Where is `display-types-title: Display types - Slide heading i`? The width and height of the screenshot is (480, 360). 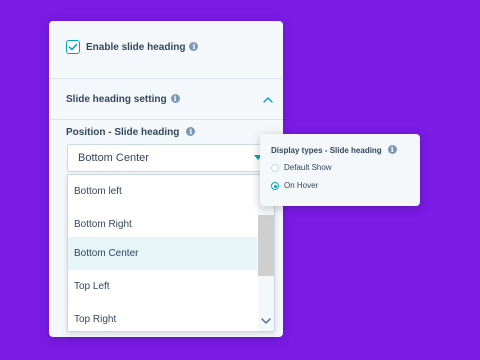
display-types-title: Display types - Slide heading i is located at coordinates (334, 150).